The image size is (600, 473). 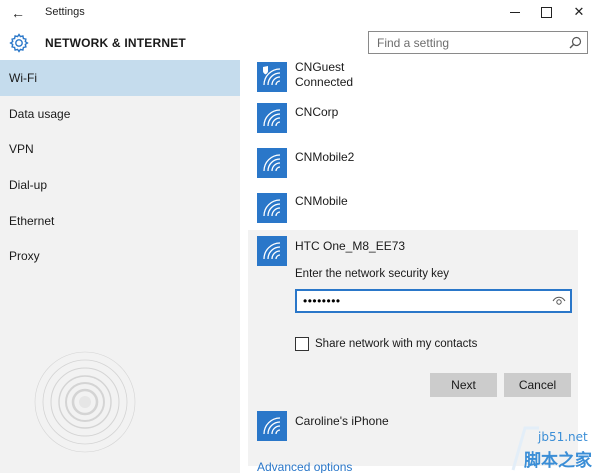 I want to click on watermark-text: 脚本之家, so click(x=558, y=461).